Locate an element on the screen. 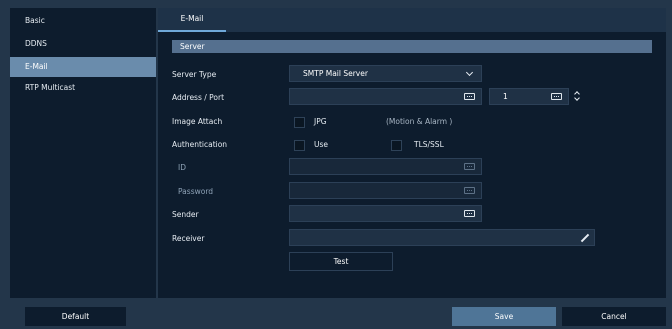  password-field is located at coordinates (385, 190).